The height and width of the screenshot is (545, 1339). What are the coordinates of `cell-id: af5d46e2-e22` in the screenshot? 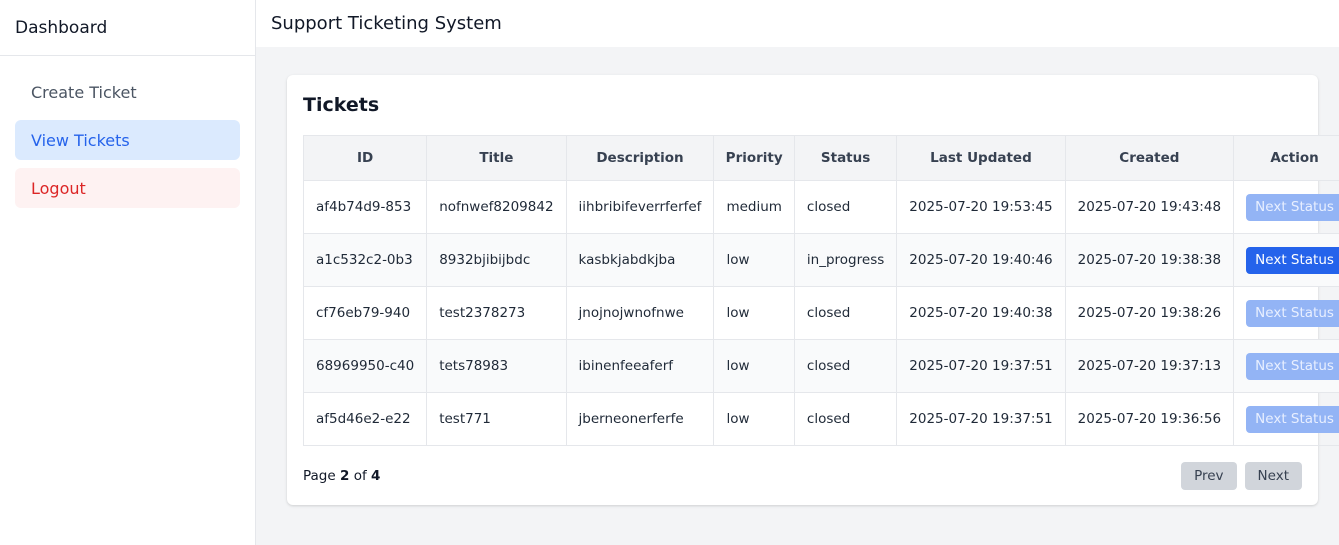 It's located at (365, 419).